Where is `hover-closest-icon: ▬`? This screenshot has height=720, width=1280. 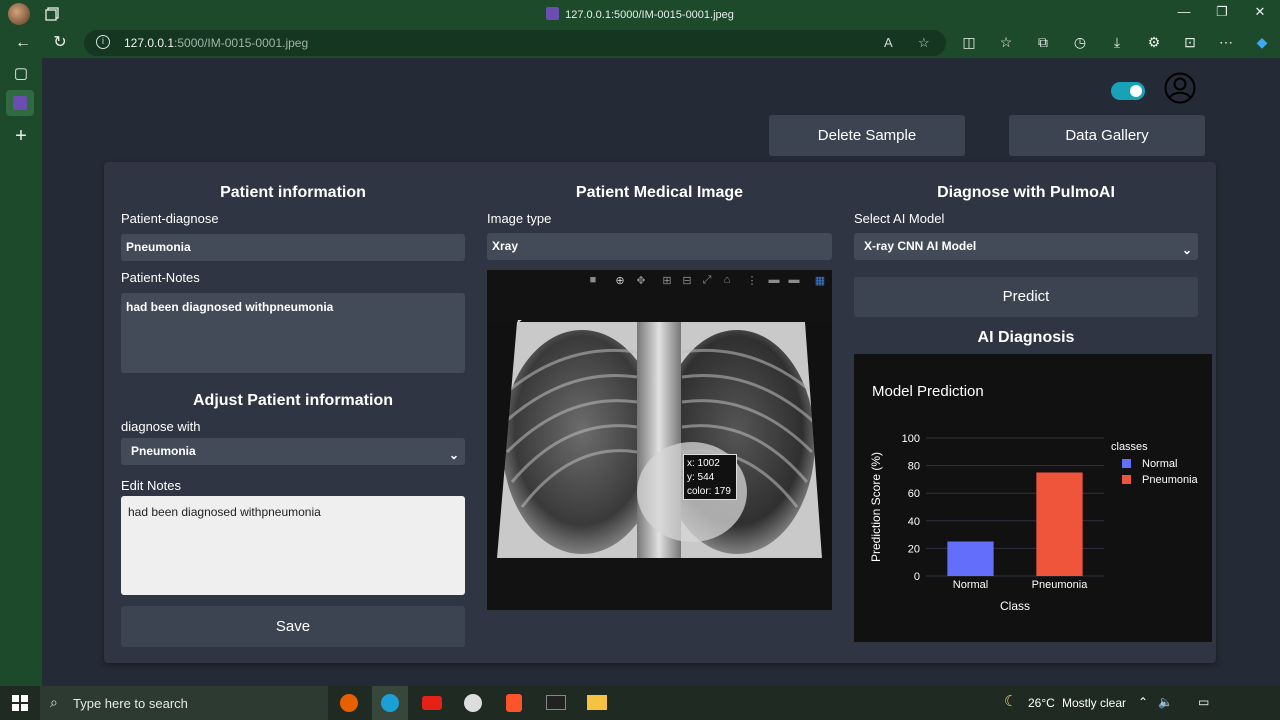
hover-closest-icon: ▬ is located at coordinates (774, 280).